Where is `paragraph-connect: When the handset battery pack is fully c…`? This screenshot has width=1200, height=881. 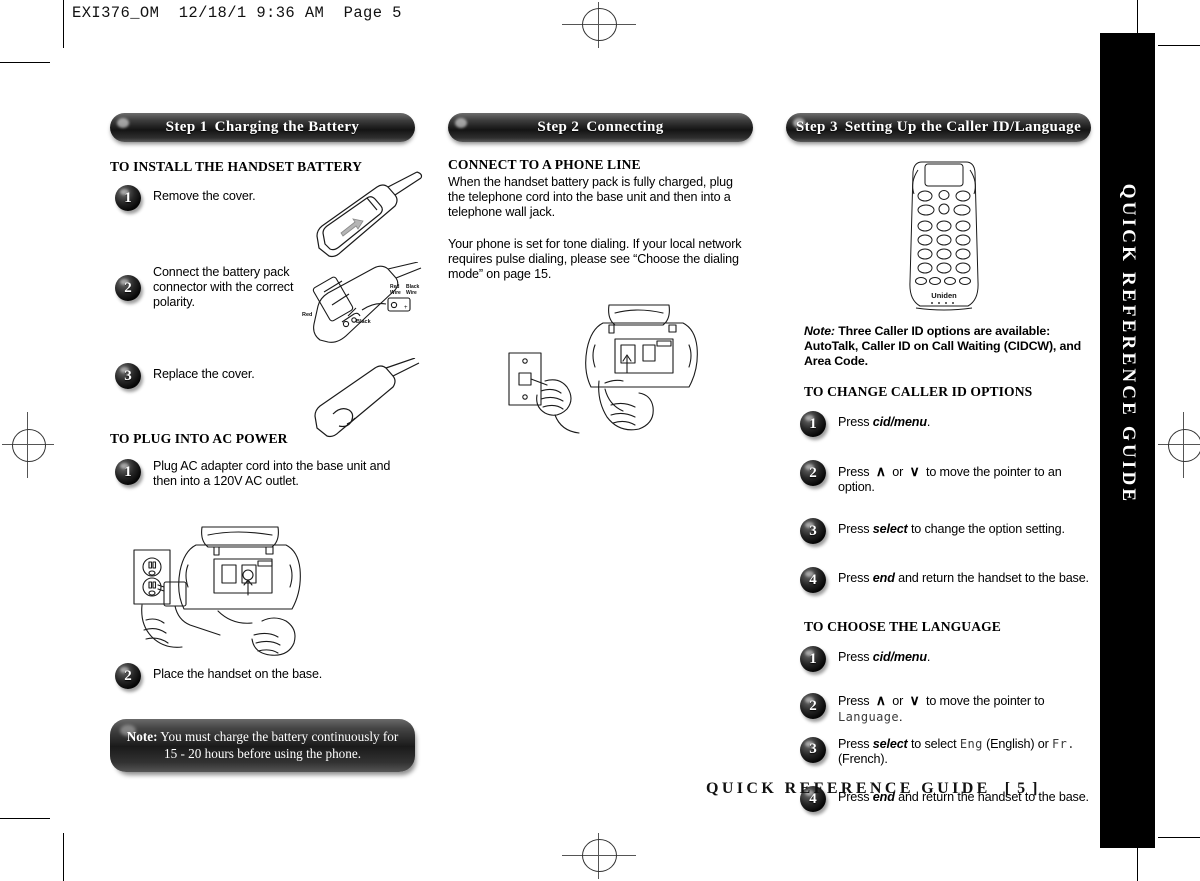 paragraph-connect: When the handset battery pack is fully c… is located at coordinates (590, 197).